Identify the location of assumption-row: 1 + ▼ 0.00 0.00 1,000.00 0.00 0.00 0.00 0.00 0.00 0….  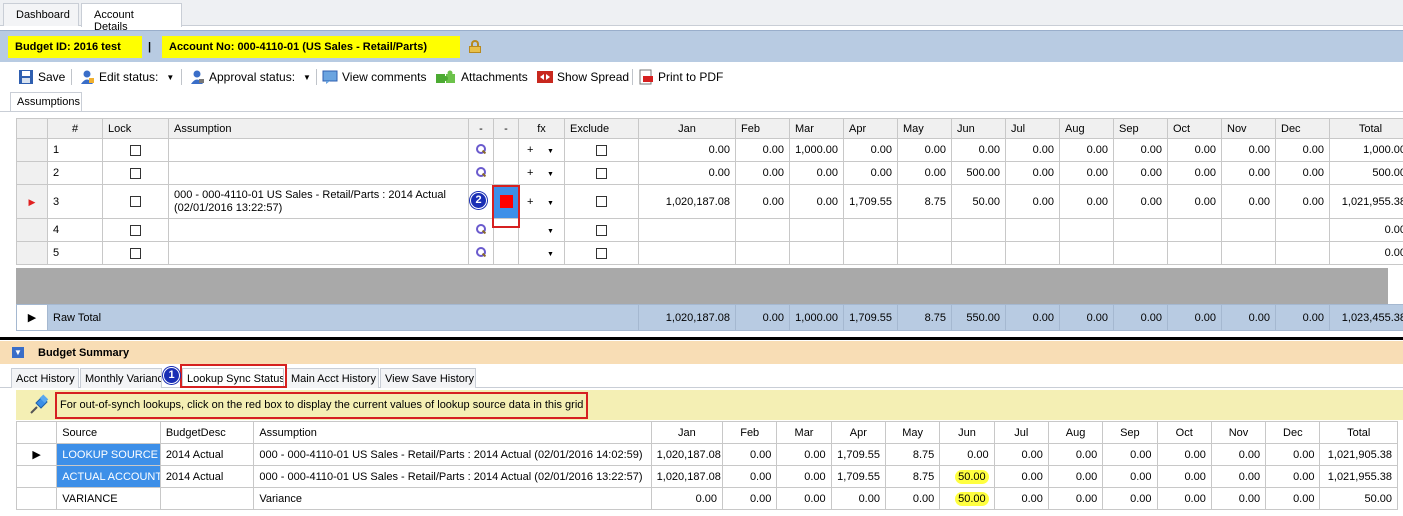
(709, 150).